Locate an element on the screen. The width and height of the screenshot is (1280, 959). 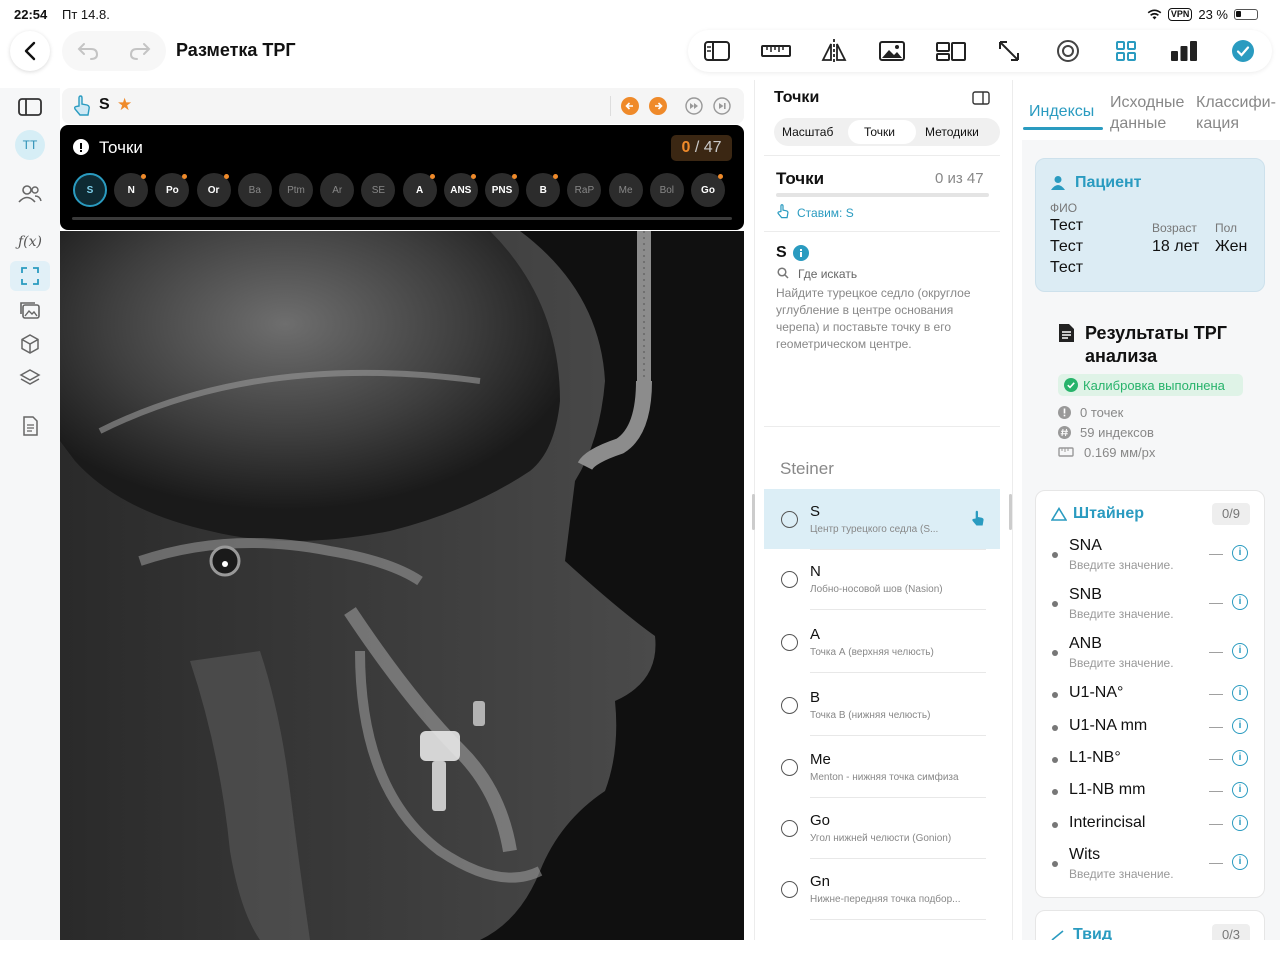
hand-pointer-icon is located at coordinates (783, 211).